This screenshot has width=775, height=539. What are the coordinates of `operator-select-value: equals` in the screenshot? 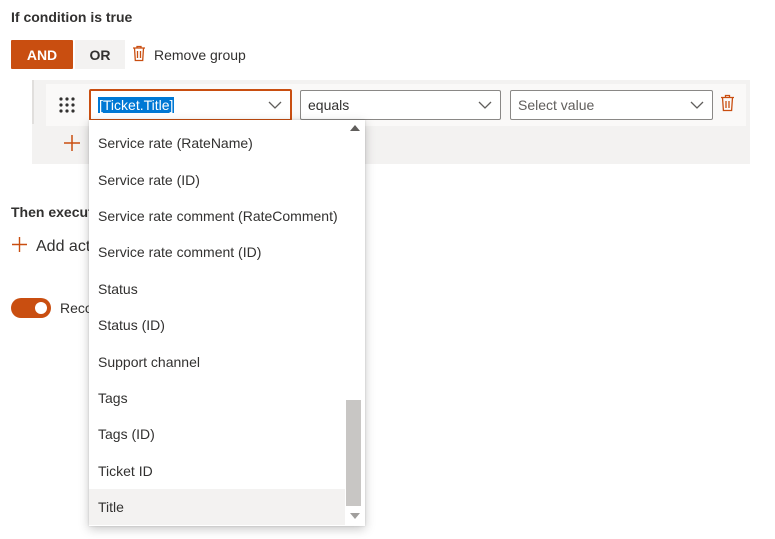 It's located at (329, 105).